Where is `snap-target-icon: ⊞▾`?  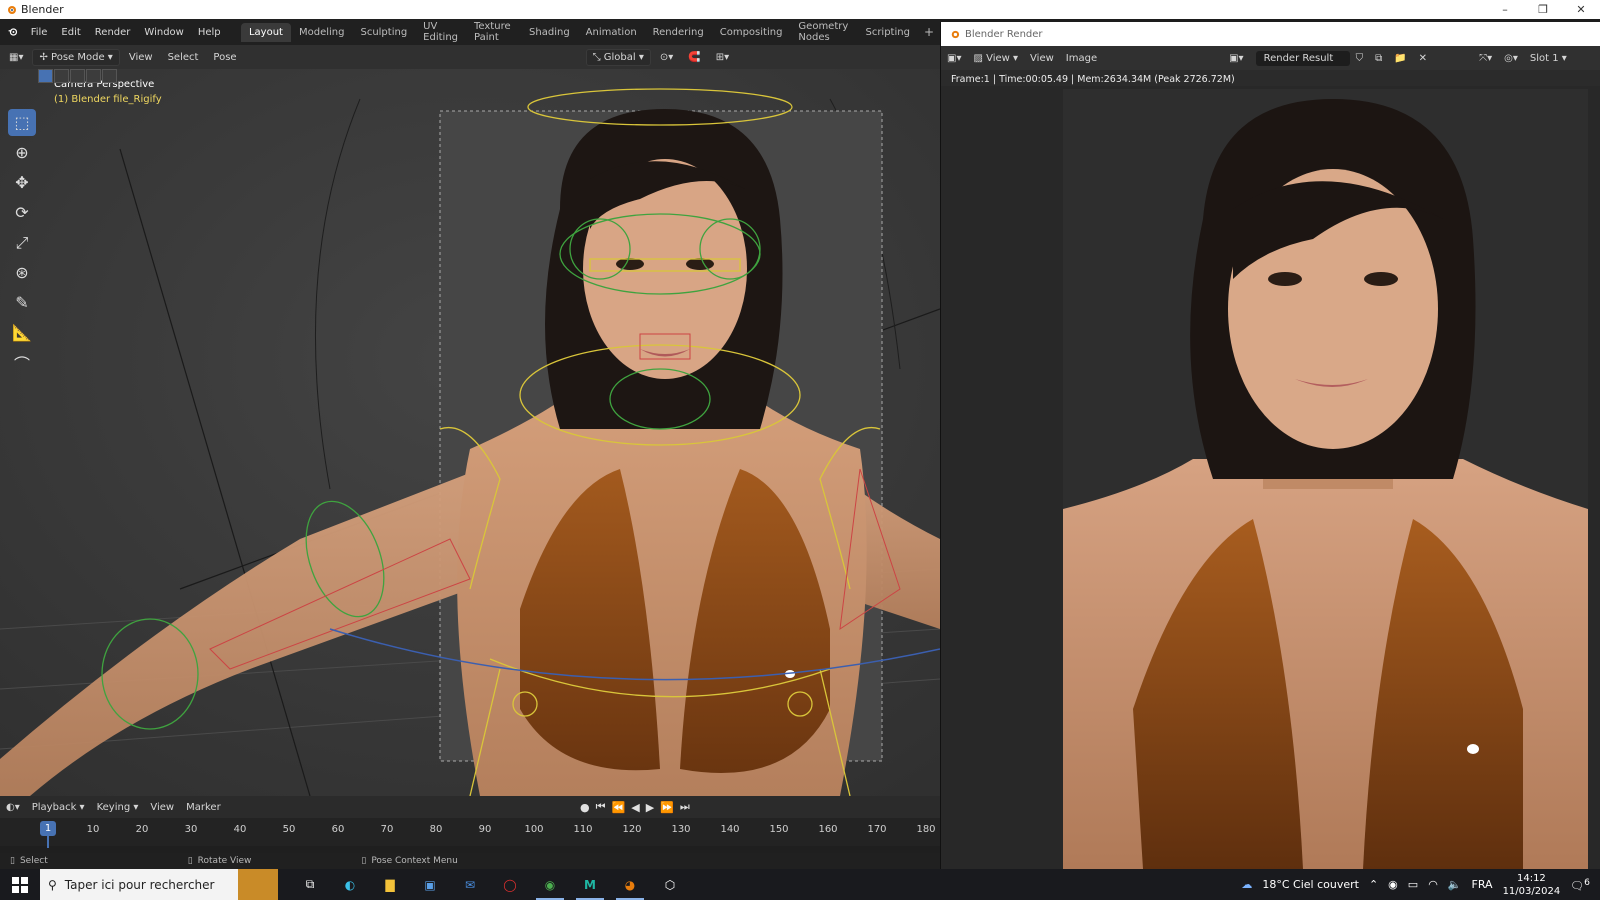 snap-target-icon: ⊞▾ is located at coordinates (722, 57).